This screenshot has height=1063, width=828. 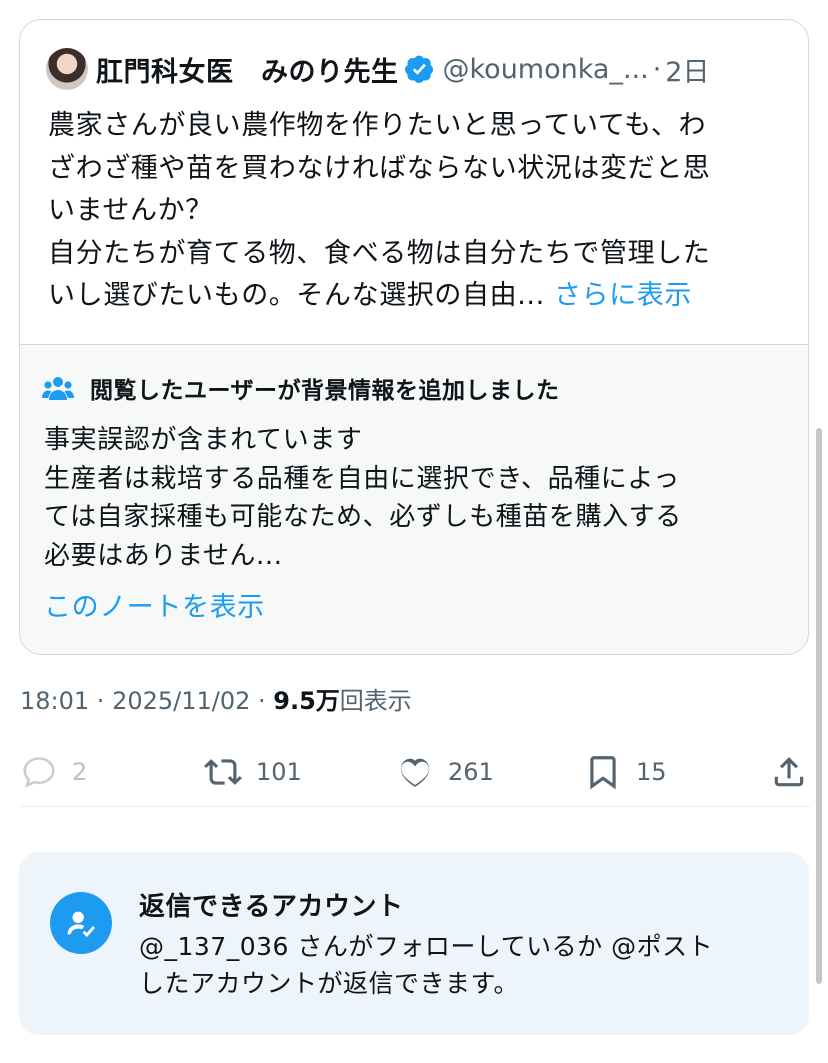 I want to click on action-bar: 2 101 261 15, so click(x=414, y=772).